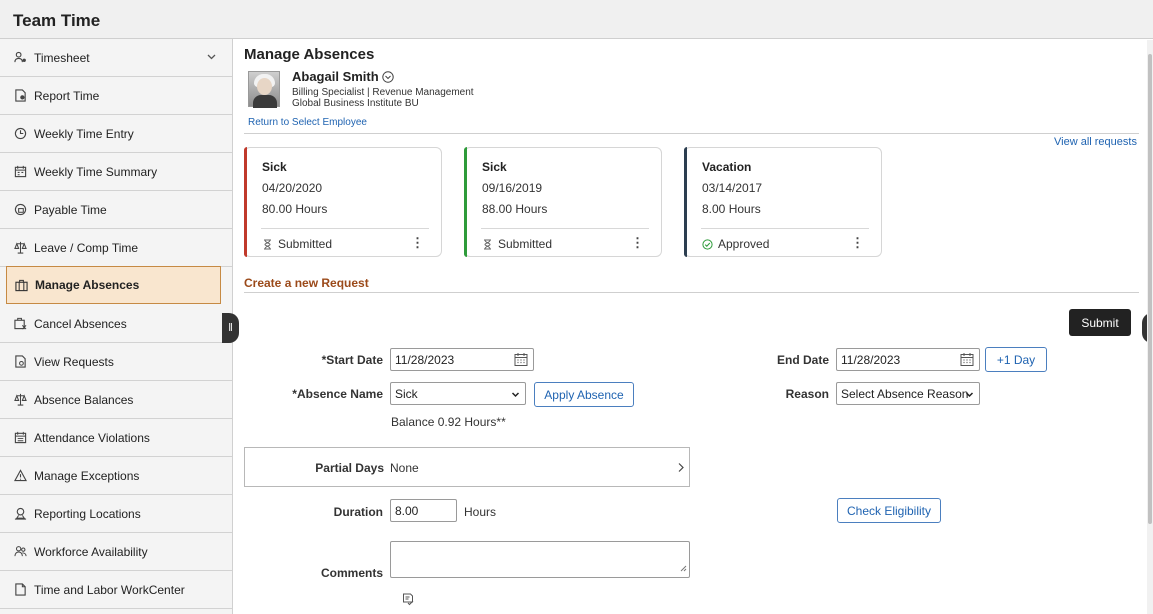  Describe the element at coordinates (295, 209) in the screenshot. I see `request-hours: 80.00 Hours` at that location.